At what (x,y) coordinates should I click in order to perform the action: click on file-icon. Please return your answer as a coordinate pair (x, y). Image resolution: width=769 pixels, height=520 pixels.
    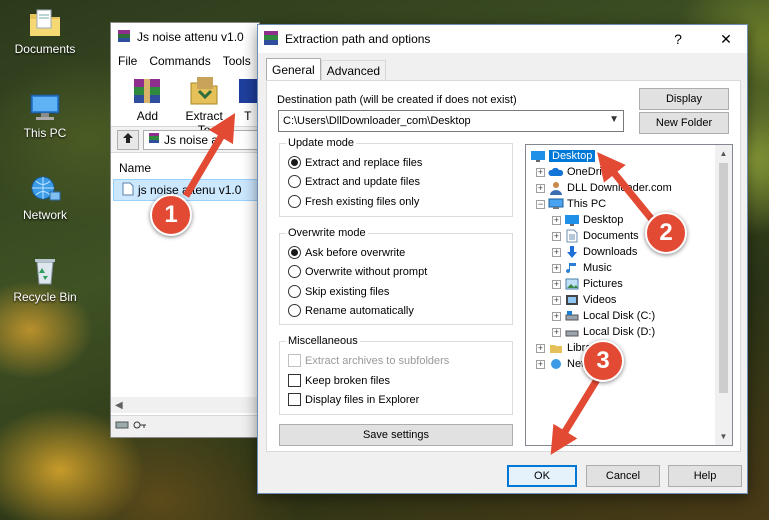
    Looking at the image, I should click on (128, 190).